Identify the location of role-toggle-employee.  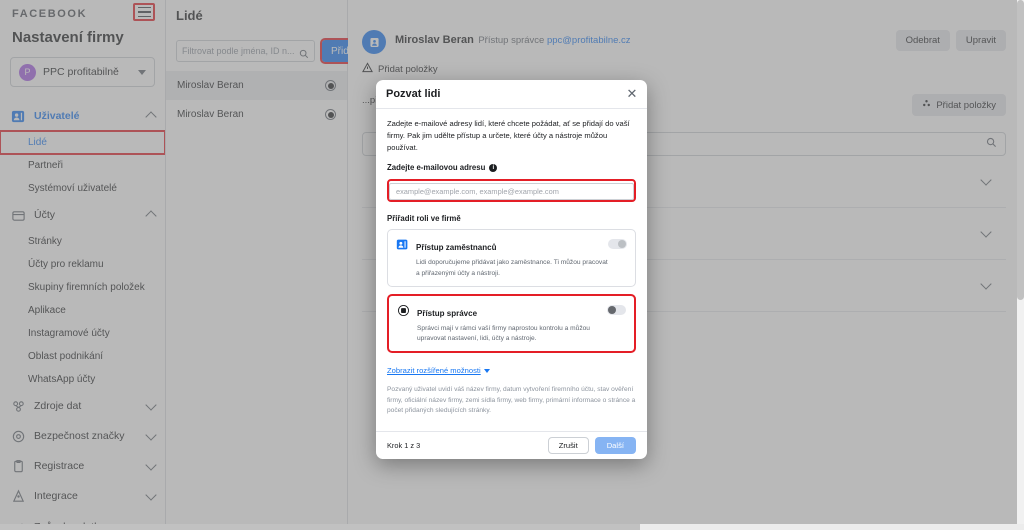
(617, 244).